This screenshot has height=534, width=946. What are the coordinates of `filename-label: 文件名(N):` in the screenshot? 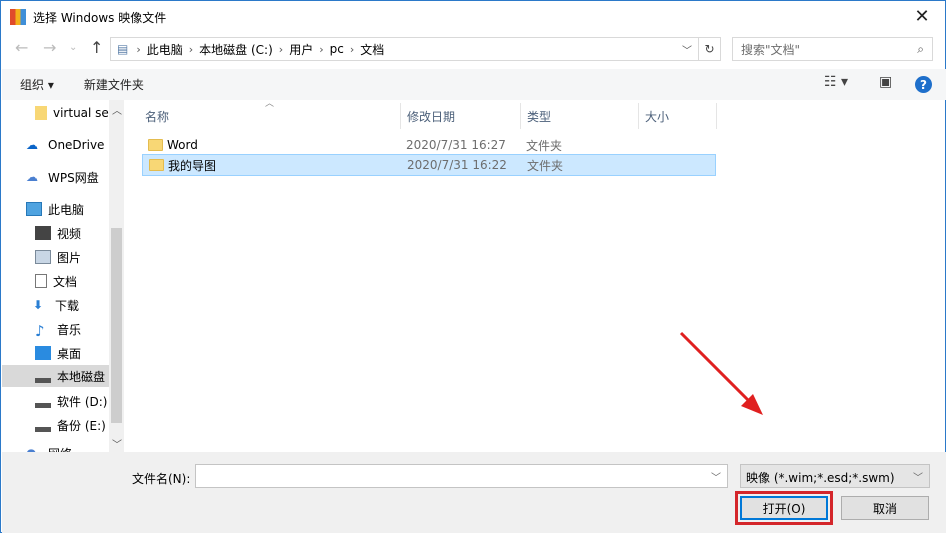 It's located at (161, 479).